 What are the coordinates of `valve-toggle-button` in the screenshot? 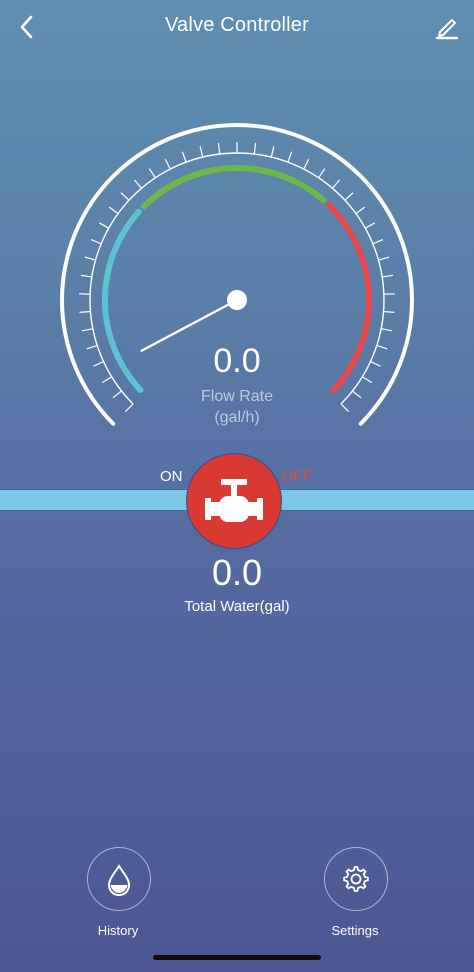 It's located at (234, 501).